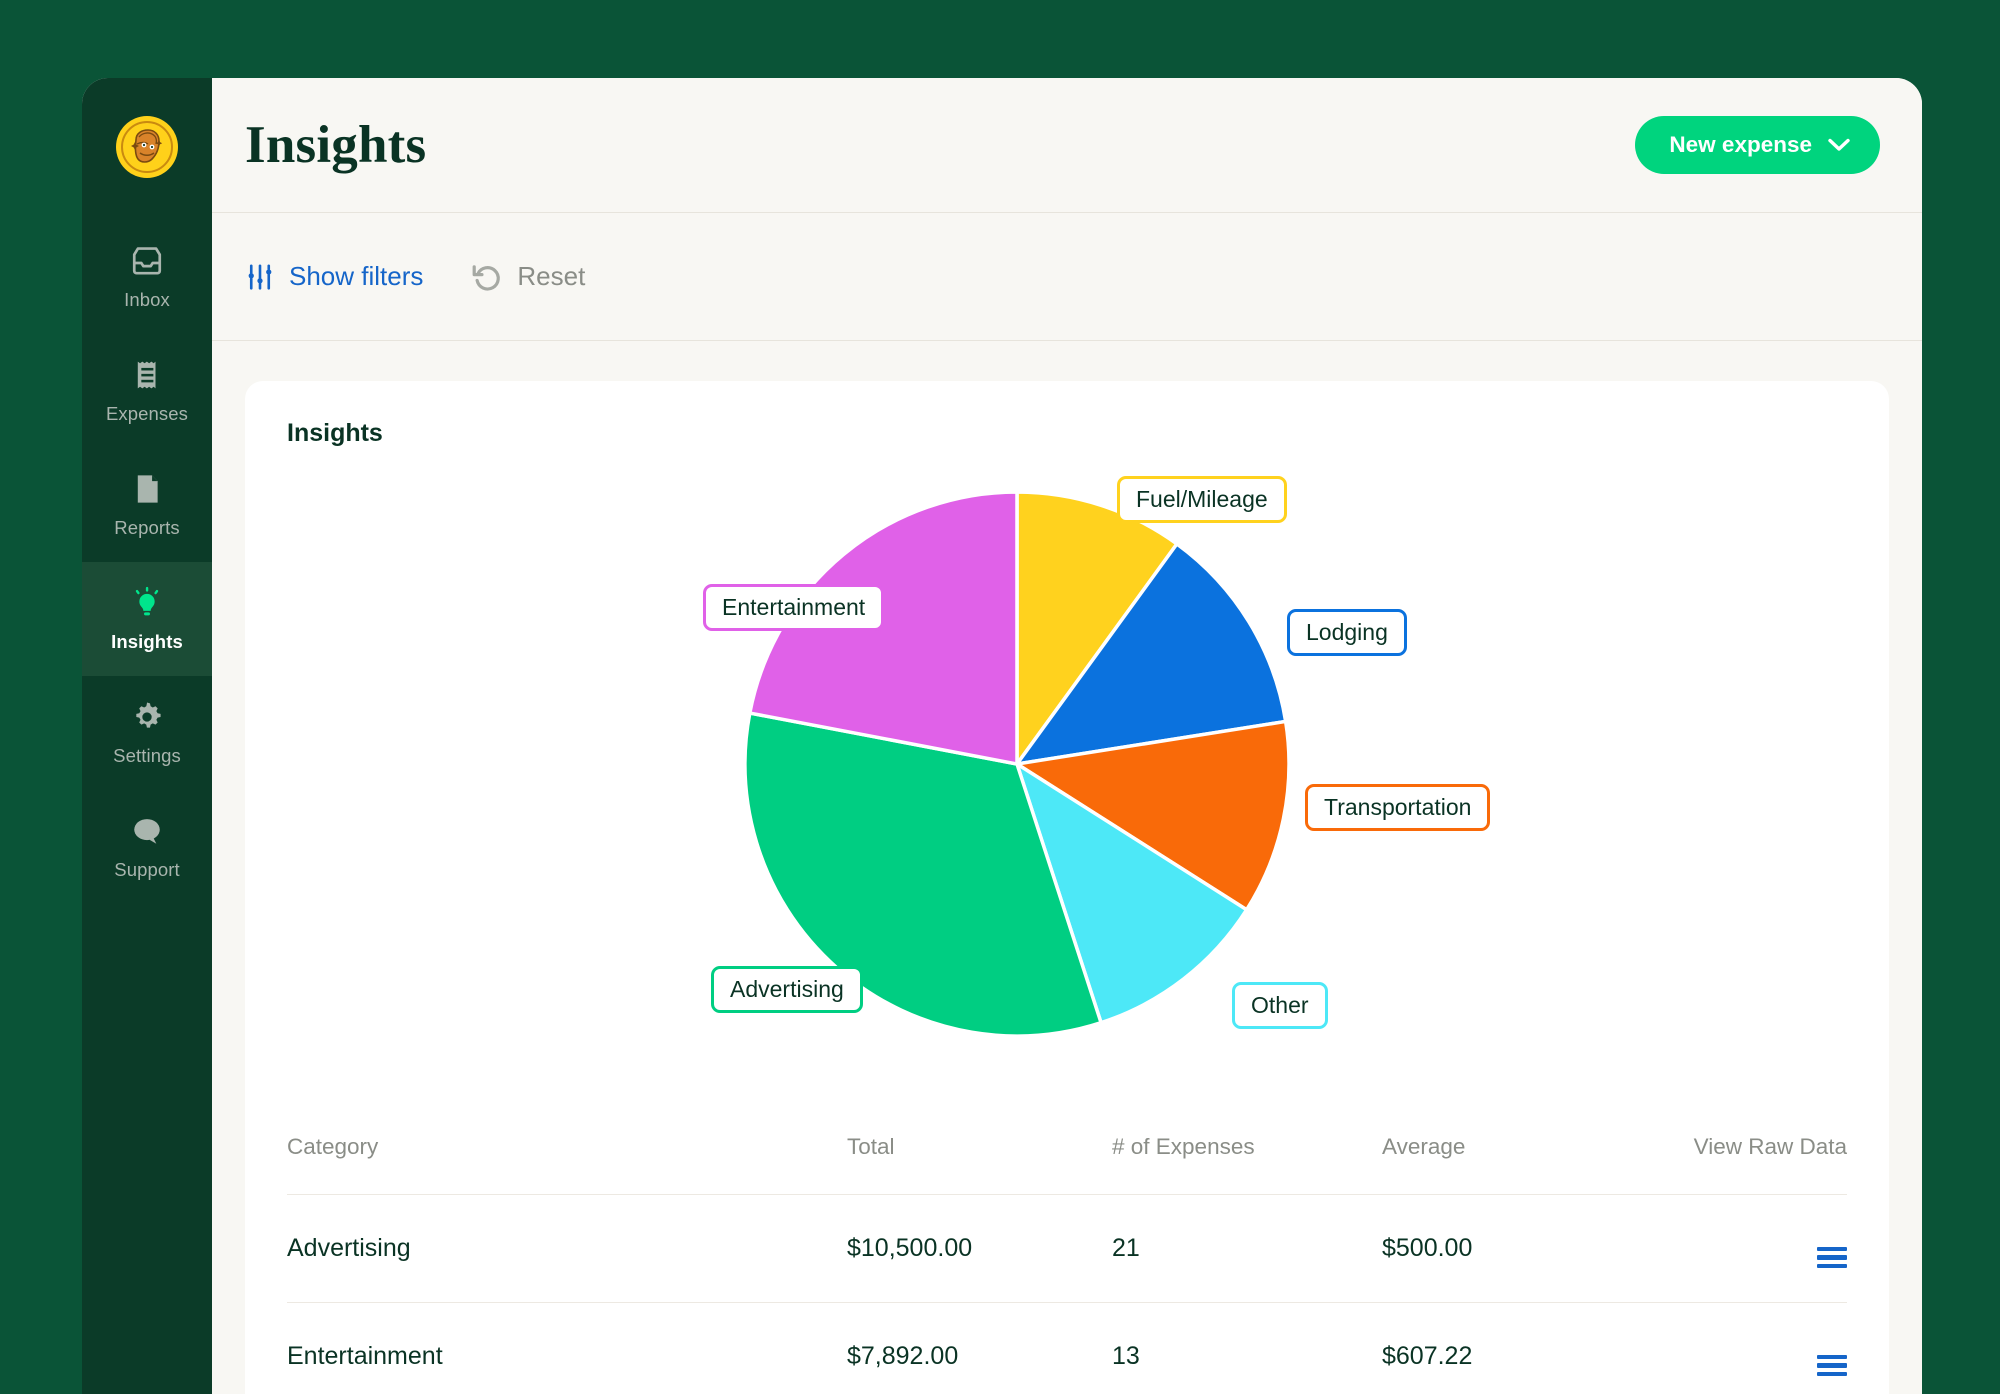 The image size is (2000, 1394). Describe the element at coordinates (147, 277) in the screenshot. I see `sidebar-item-inbox: Inbox` at that location.